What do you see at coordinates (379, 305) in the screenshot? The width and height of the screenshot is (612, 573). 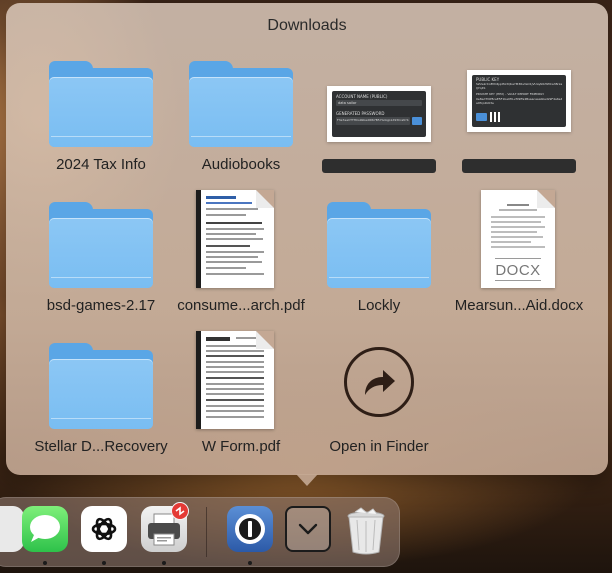 I see `item-label: Lockly` at bounding box center [379, 305].